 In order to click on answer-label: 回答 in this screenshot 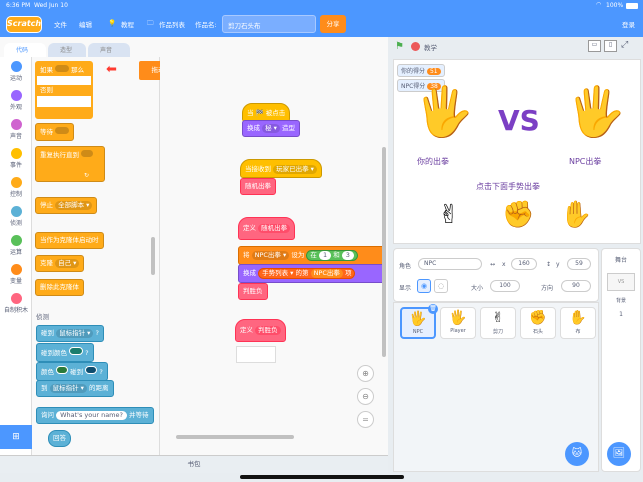, I will do `click(59, 438)`.